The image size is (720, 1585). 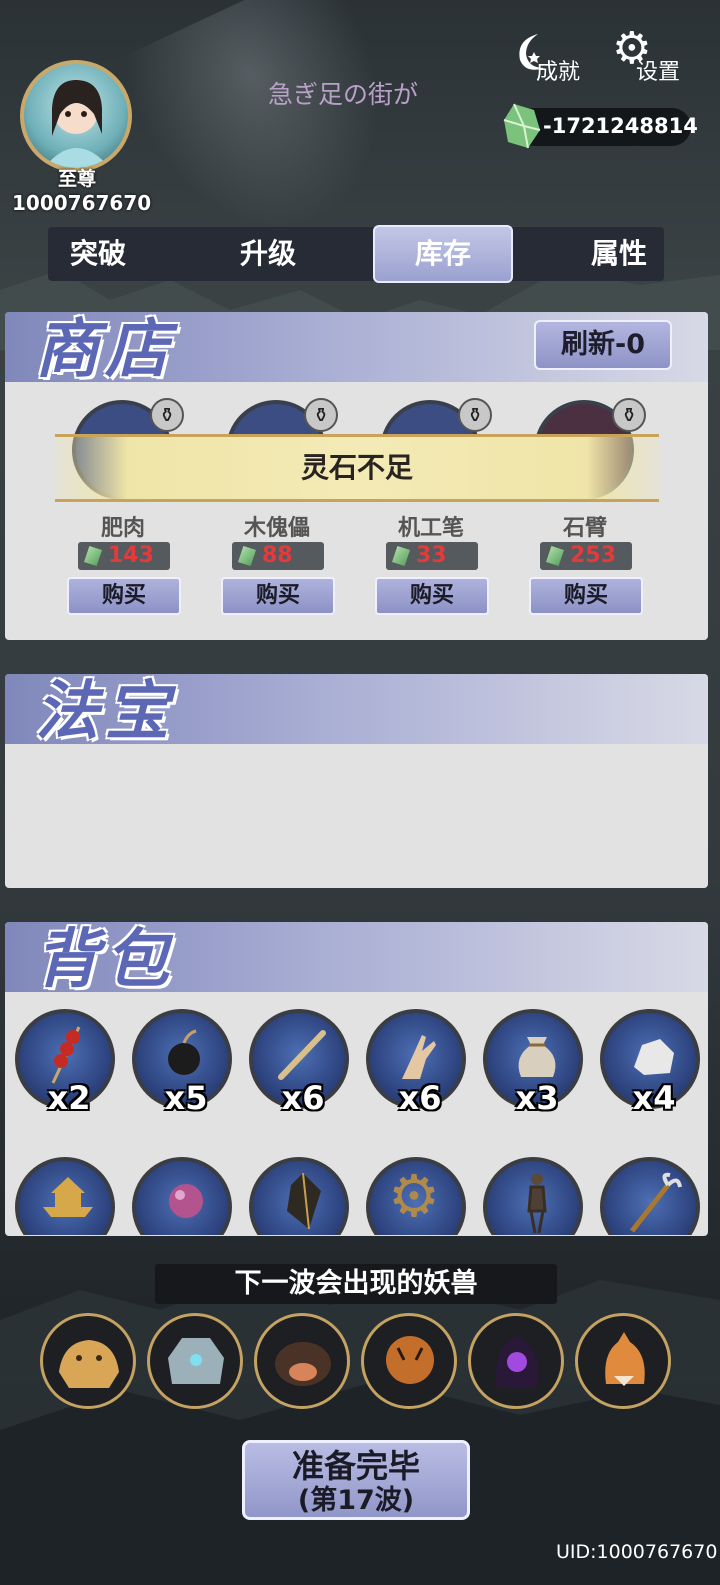 What do you see at coordinates (637, 1552) in the screenshot?
I see `uid-label: UID:1000767670` at bounding box center [637, 1552].